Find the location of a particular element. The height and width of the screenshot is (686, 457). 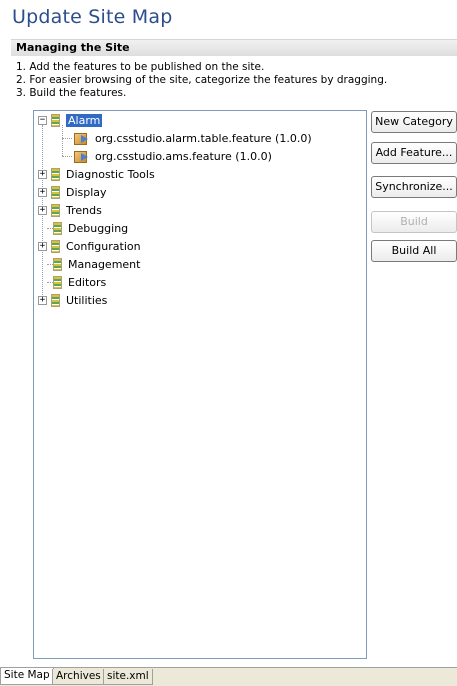

page-title: Update Site Map is located at coordinates (92, 17).